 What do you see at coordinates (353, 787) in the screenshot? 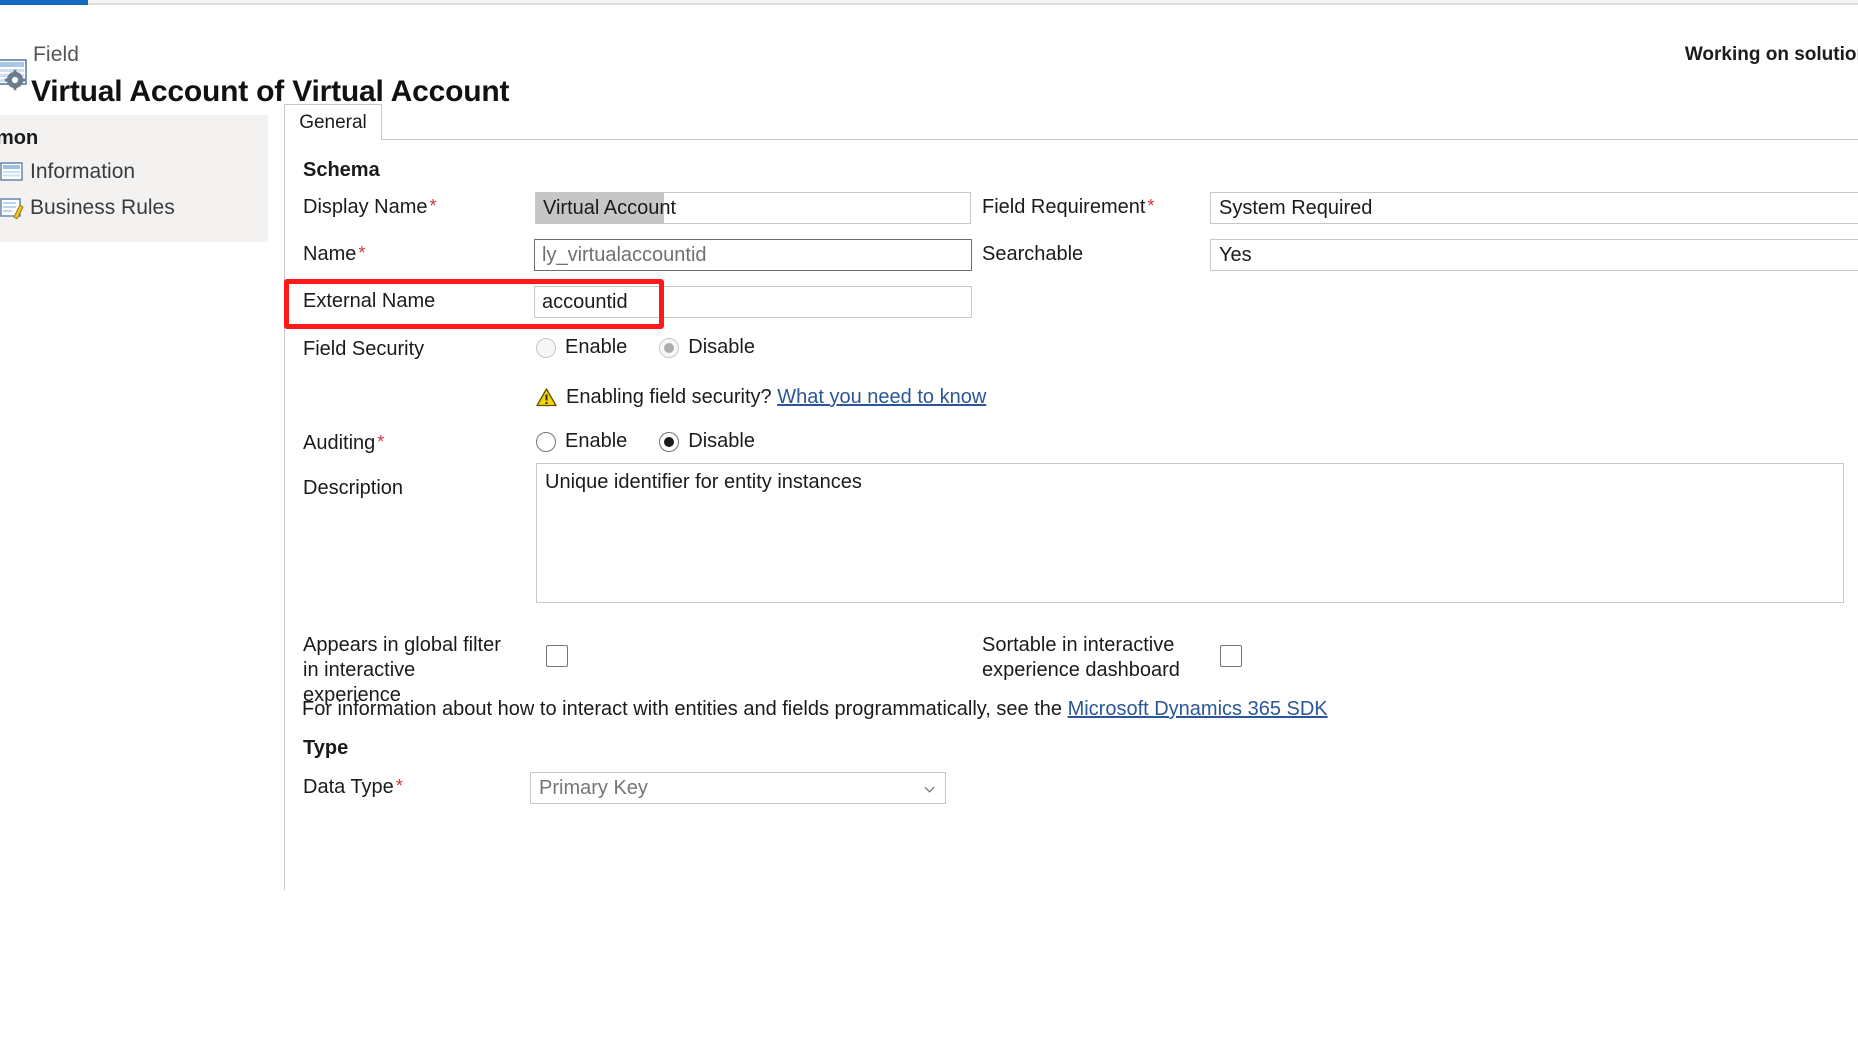
I see `data-type-label: Data Type *` at bounding box center [353, 787].